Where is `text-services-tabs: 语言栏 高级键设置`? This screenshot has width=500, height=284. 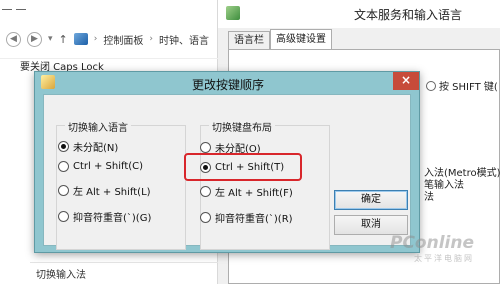
text-services-tabs: 语言栏 高级键设置 is located at coordinates (280, 39).